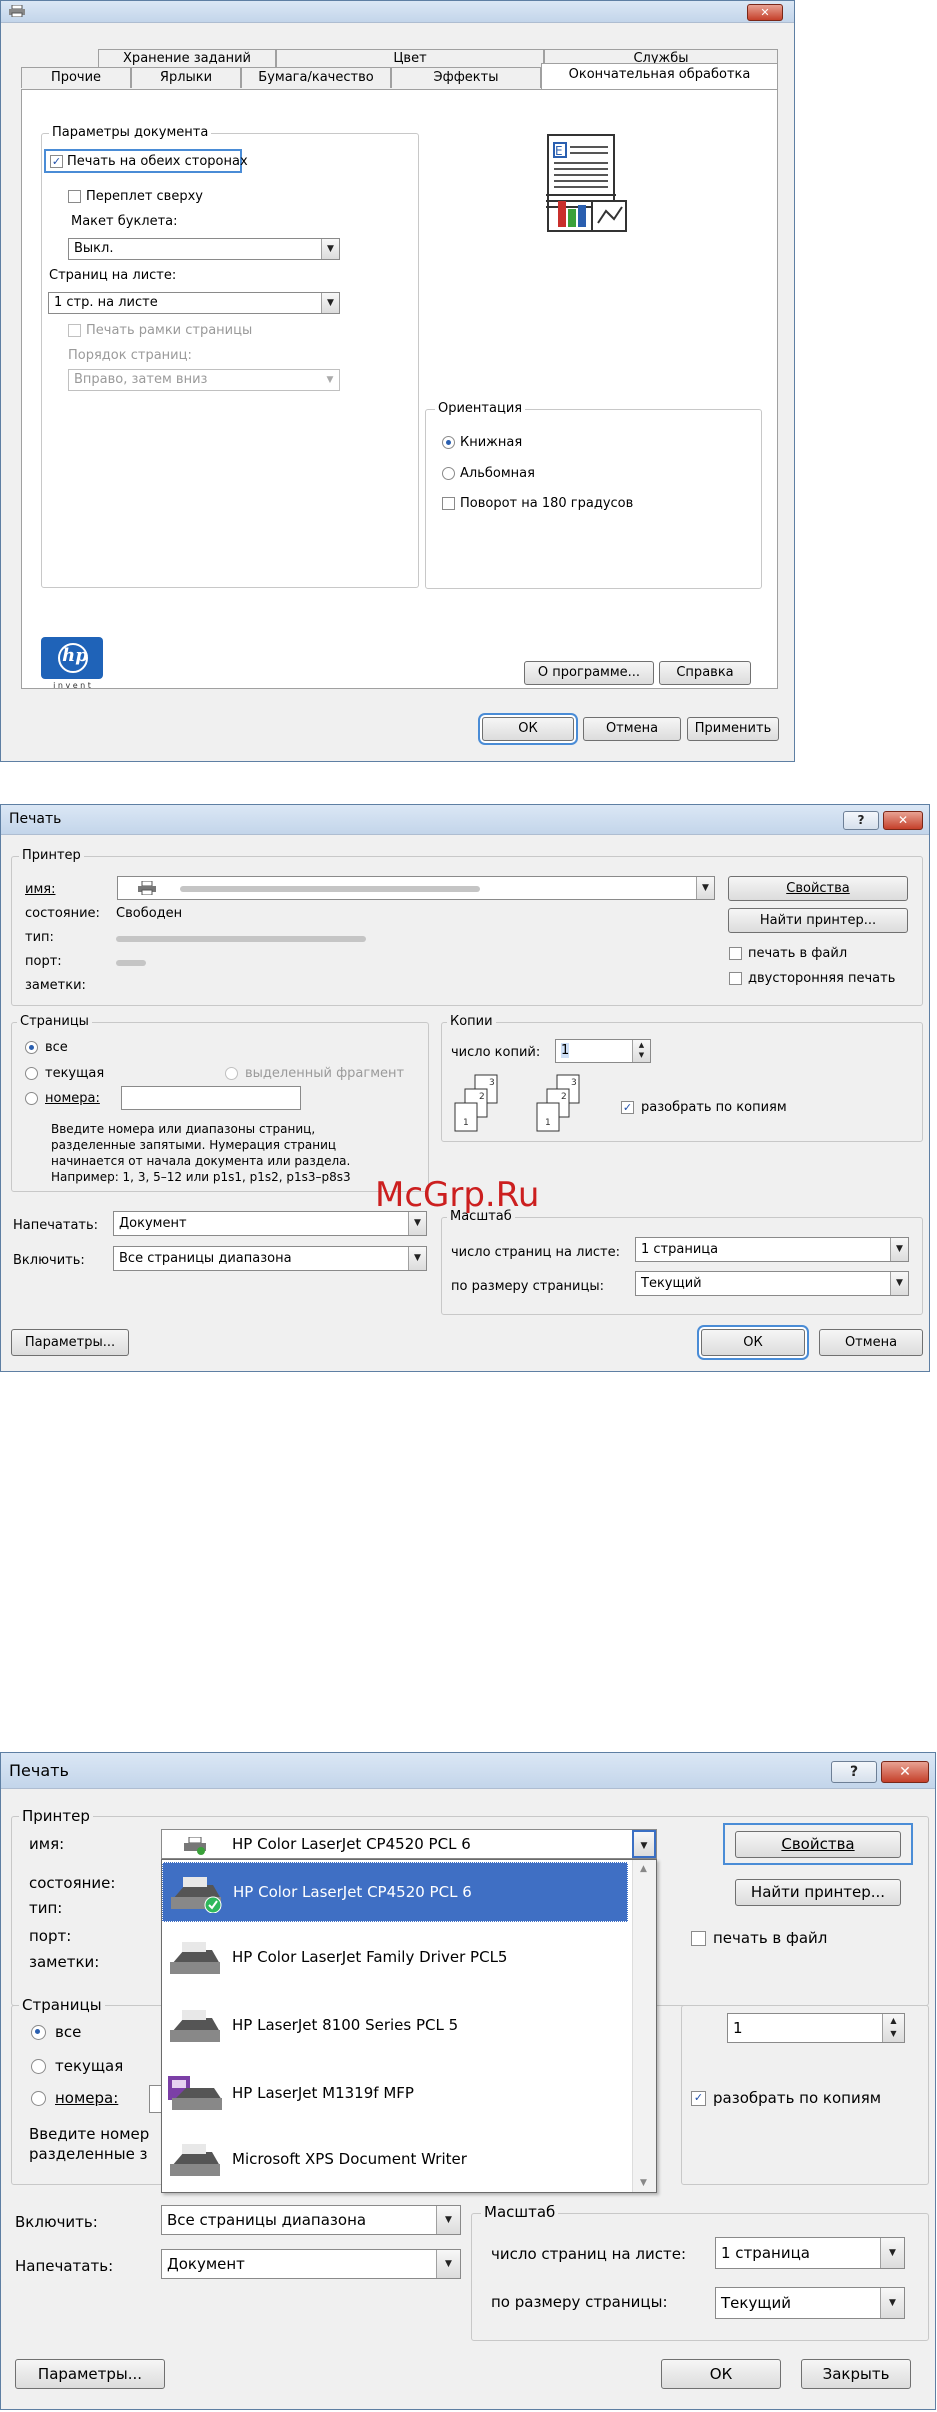 The width and height of the screenshot is (937, 2412). What do you see at coordinates (204, 380) in the screenshot?
I see `page-order-select: Вправо, затем вниз ▼` at bounding box center [204, 380].